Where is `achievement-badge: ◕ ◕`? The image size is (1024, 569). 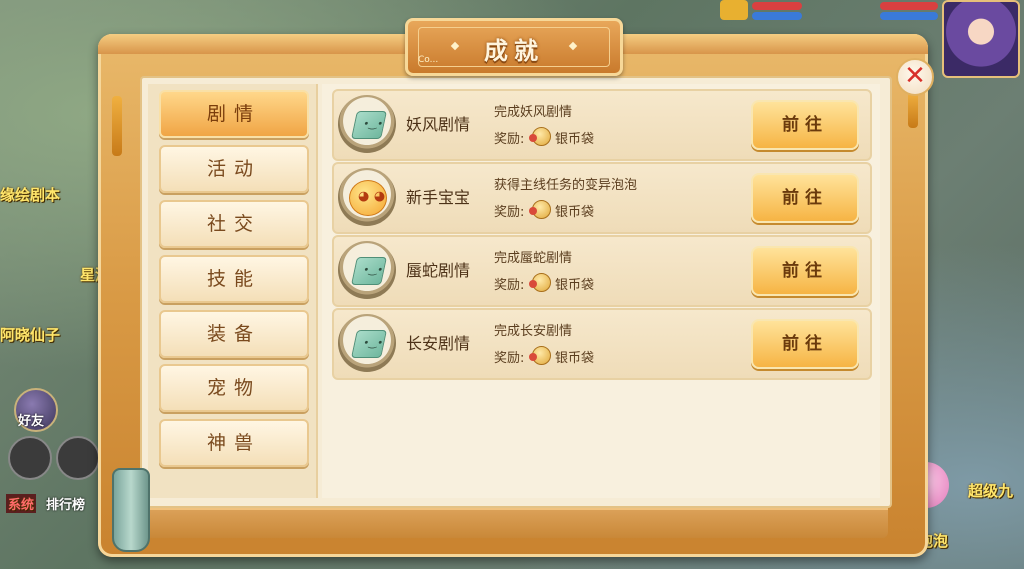 achievement-badge: ◕ ◕ is located at coordinates (367, 197).